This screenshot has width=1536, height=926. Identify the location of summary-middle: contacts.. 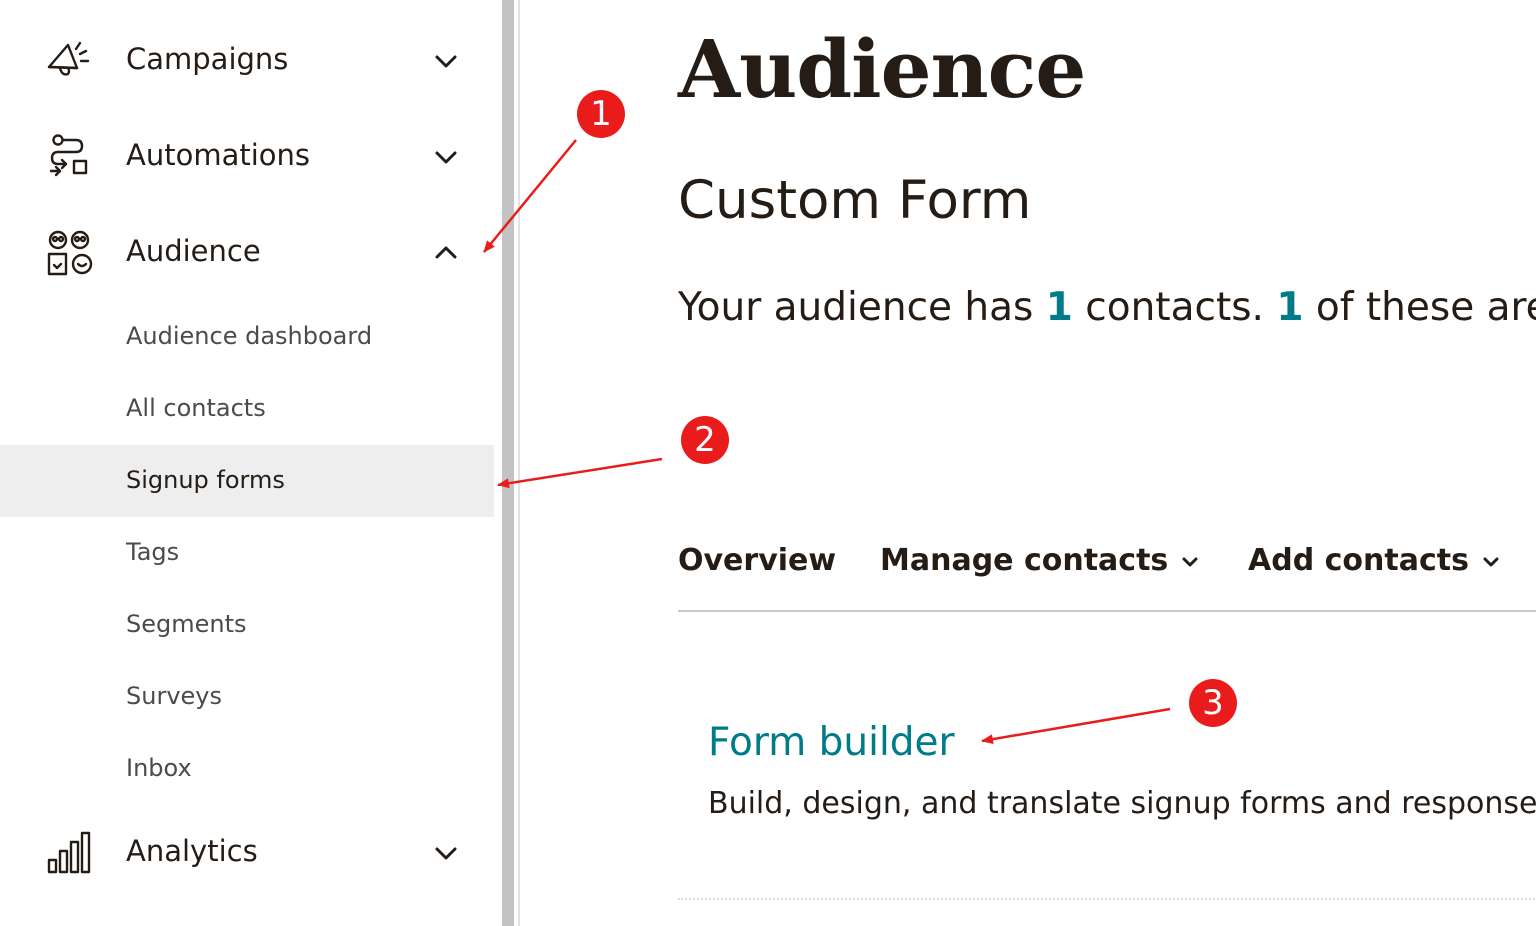
(1174, 307).